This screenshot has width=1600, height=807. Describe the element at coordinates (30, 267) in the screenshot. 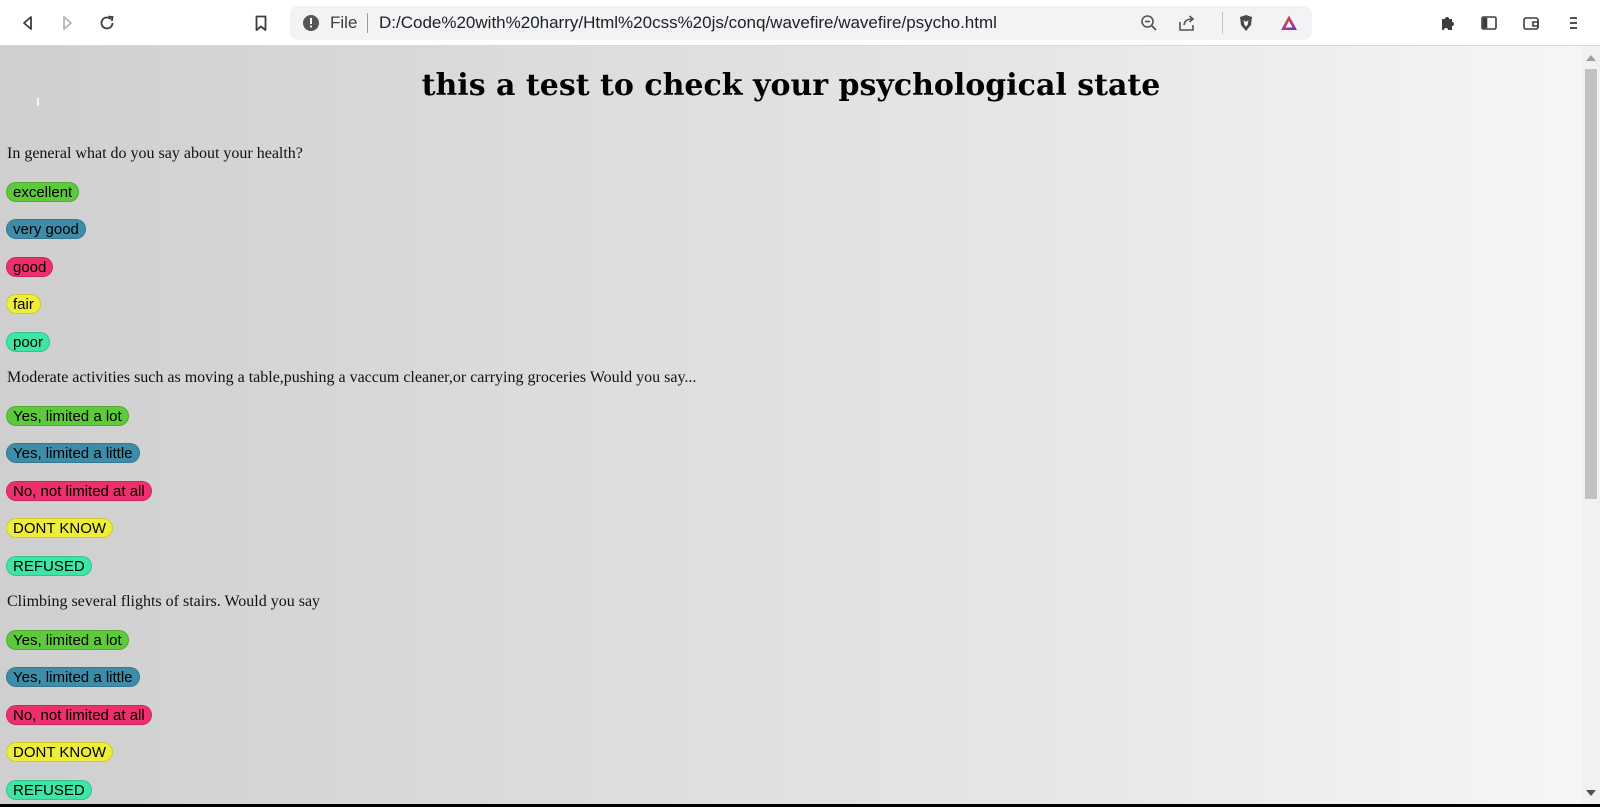

I see `option-good: good` at that location.